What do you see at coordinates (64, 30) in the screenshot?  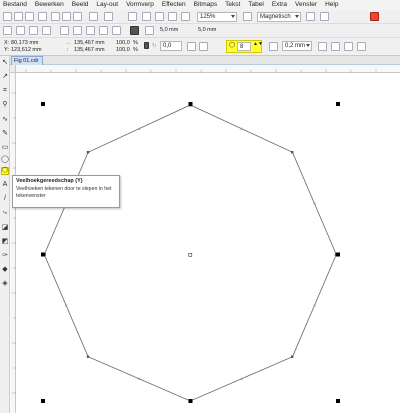 I see `portrait-icon` at bounding box center [64, 30].